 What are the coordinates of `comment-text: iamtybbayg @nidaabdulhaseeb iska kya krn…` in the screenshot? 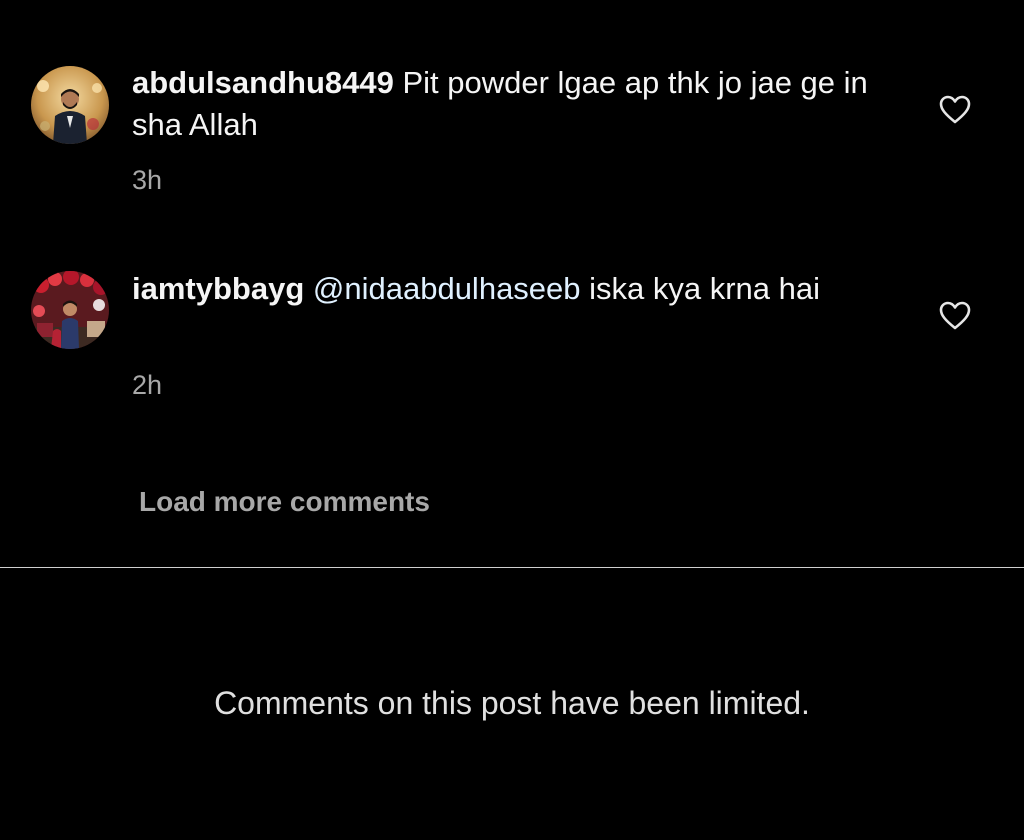 It's located at (502, 289).